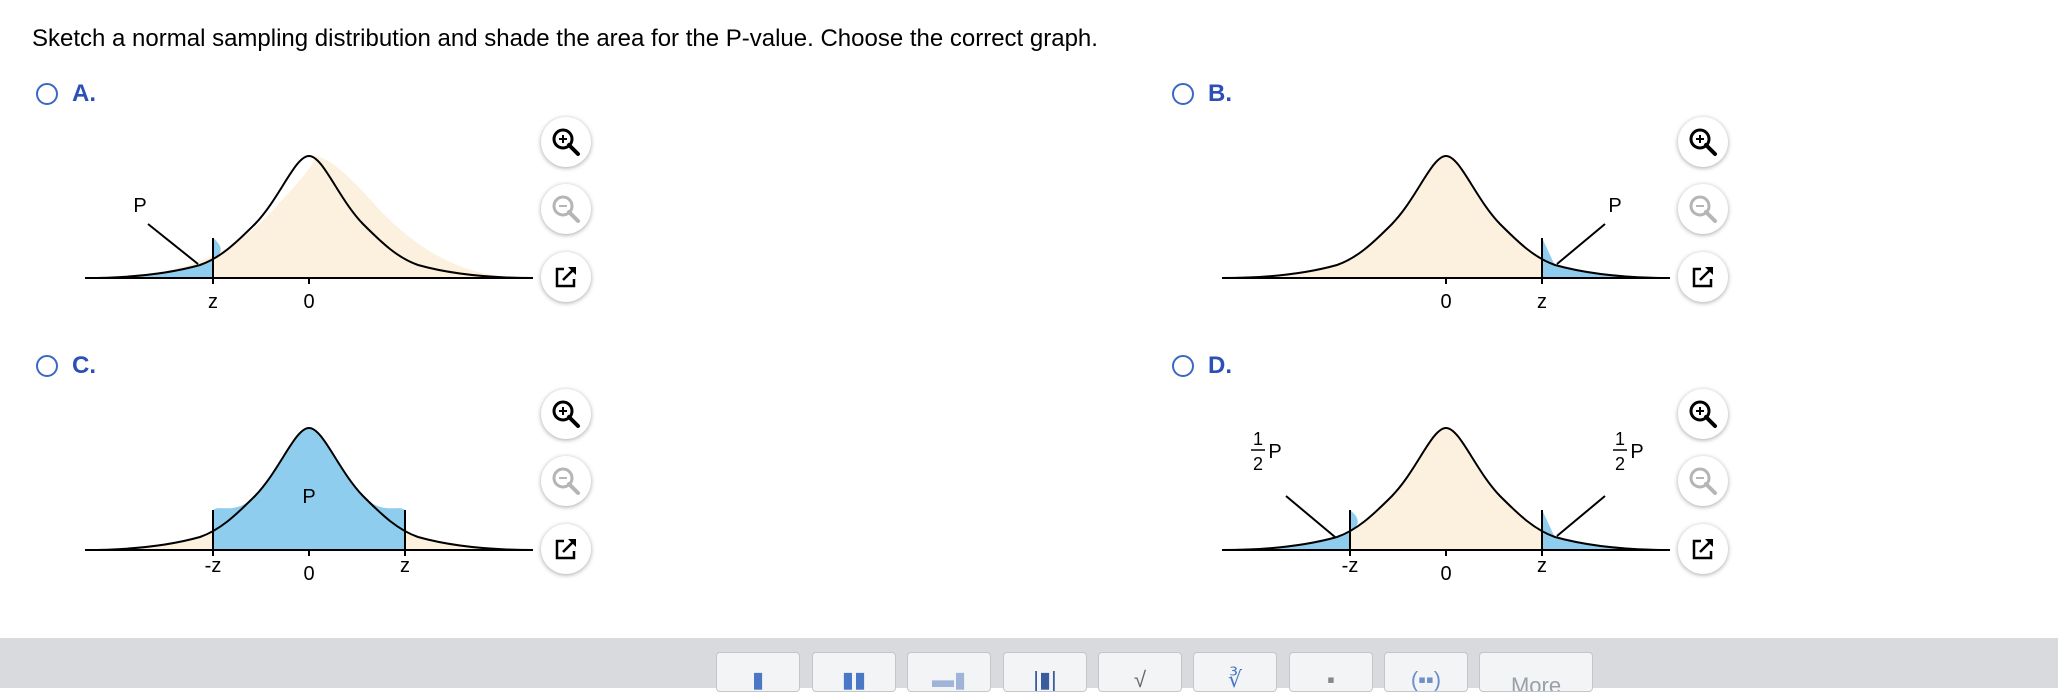 This screenshot has height=692, width=2058. What do you see at coordinates (1202, 94) in the screenshot?
I see `option-b: B.` at bounding box center [1202, 94].